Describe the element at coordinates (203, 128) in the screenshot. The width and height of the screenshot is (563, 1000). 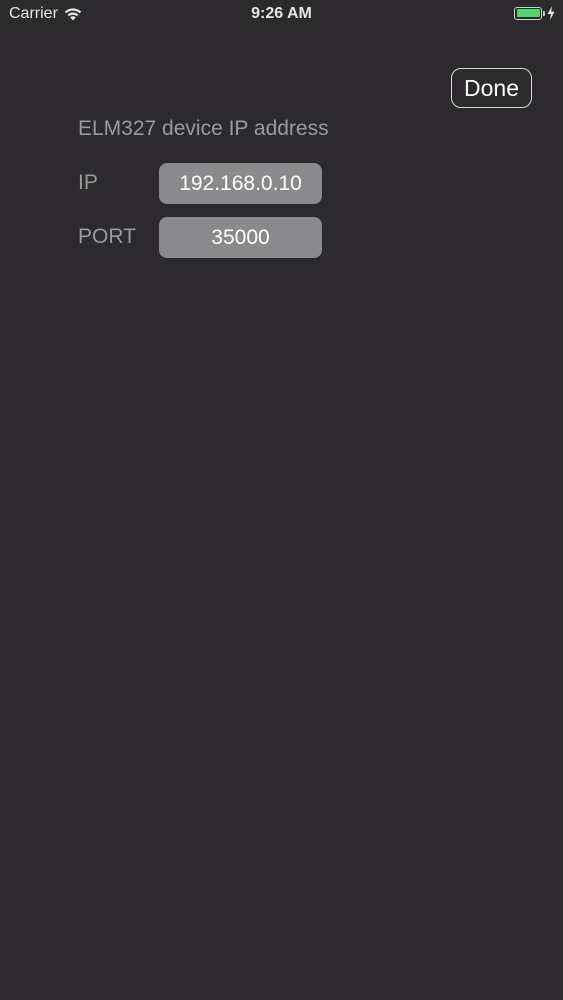
I see `section-title: ELM327 device IP address` at that location.